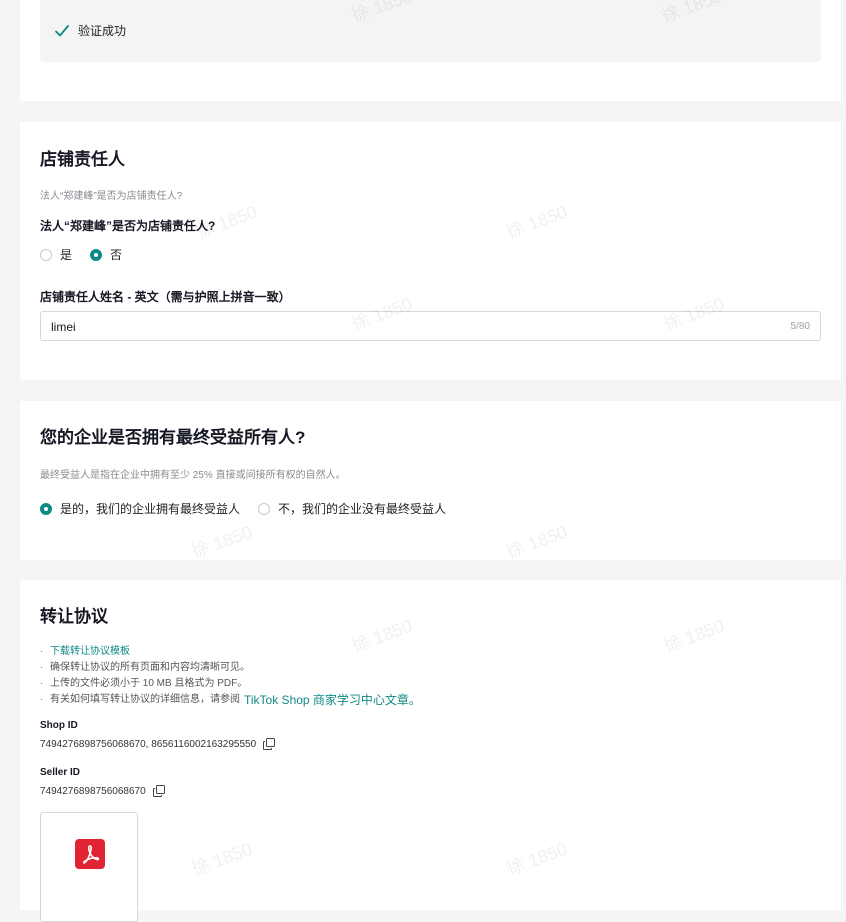 The image size is (846, 922). What do you see at coordinates (800, 326) in the screenshot?
I see `char-counter: 5/80` at bounding box center [800, 326].